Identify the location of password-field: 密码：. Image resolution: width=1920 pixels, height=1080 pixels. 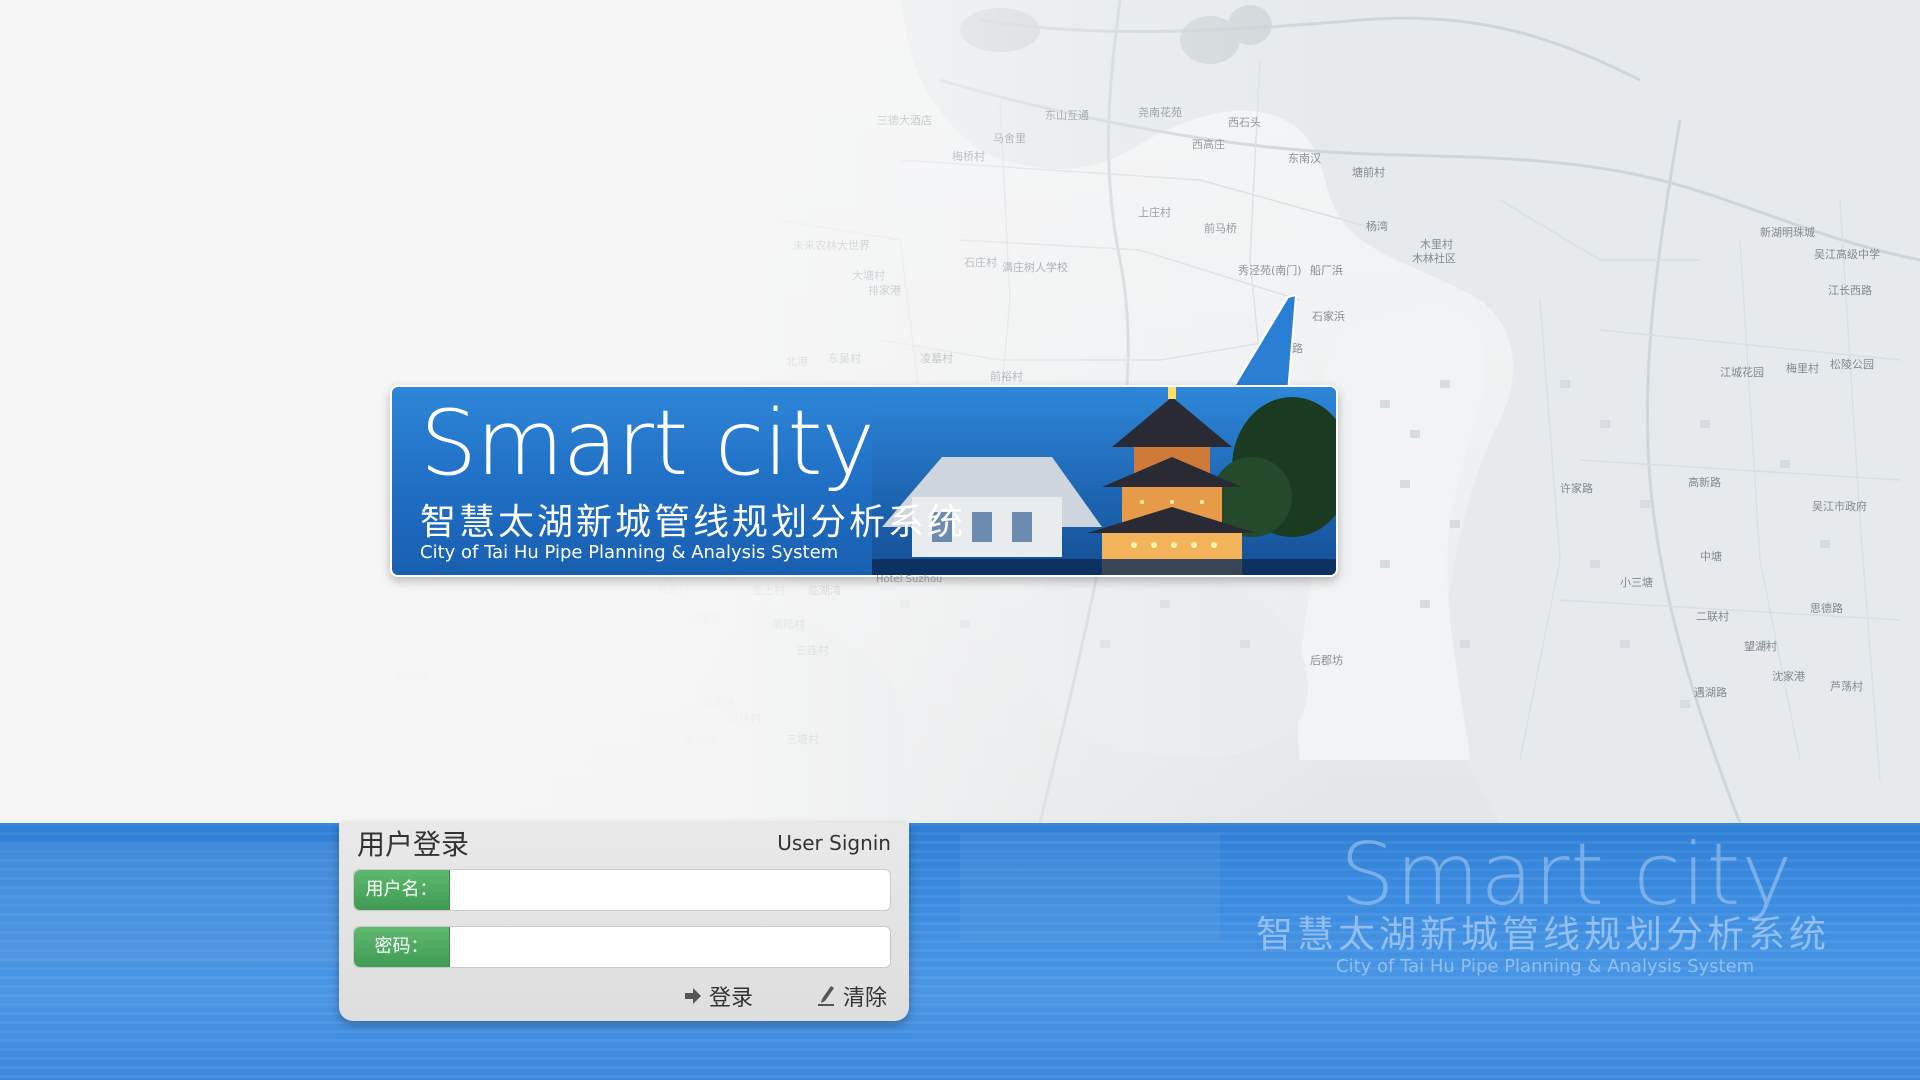
(622, 947).